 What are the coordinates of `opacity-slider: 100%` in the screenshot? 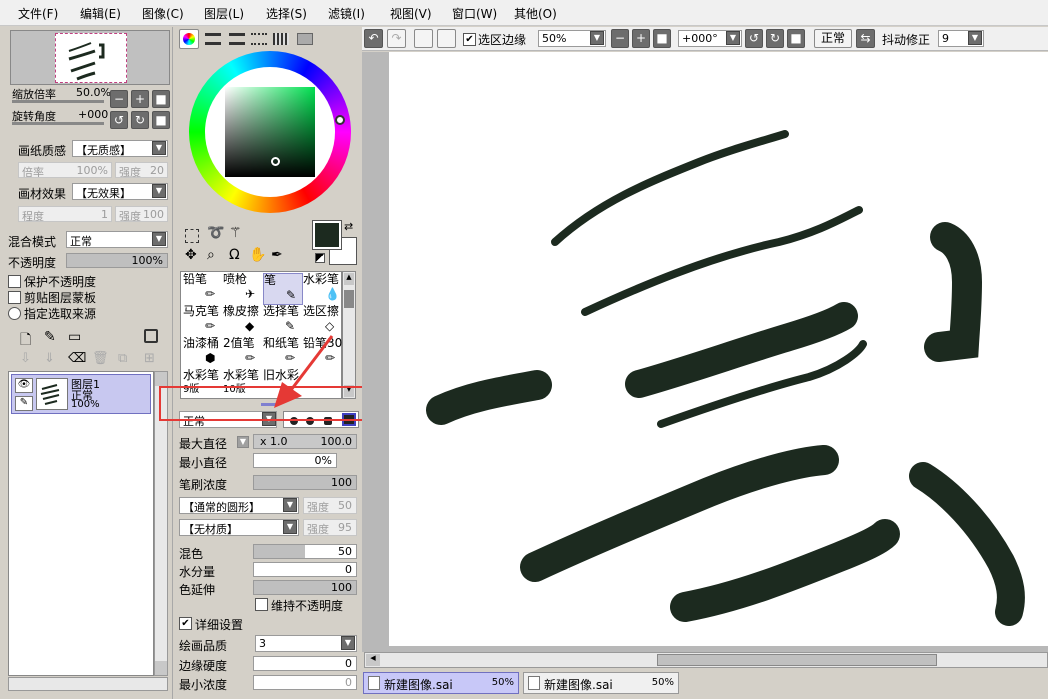 It's located at (117, 260).